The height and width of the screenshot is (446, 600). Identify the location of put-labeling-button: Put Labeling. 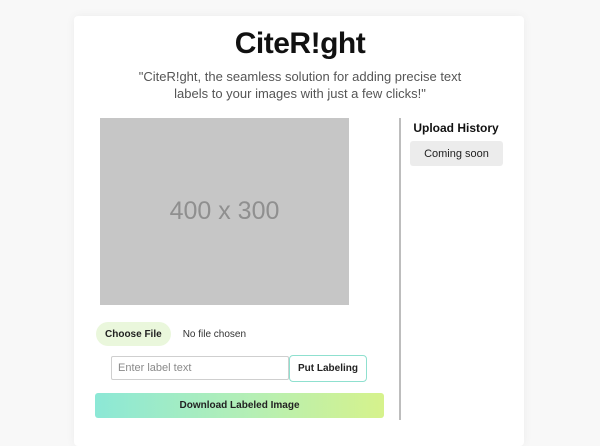
(328, 368).